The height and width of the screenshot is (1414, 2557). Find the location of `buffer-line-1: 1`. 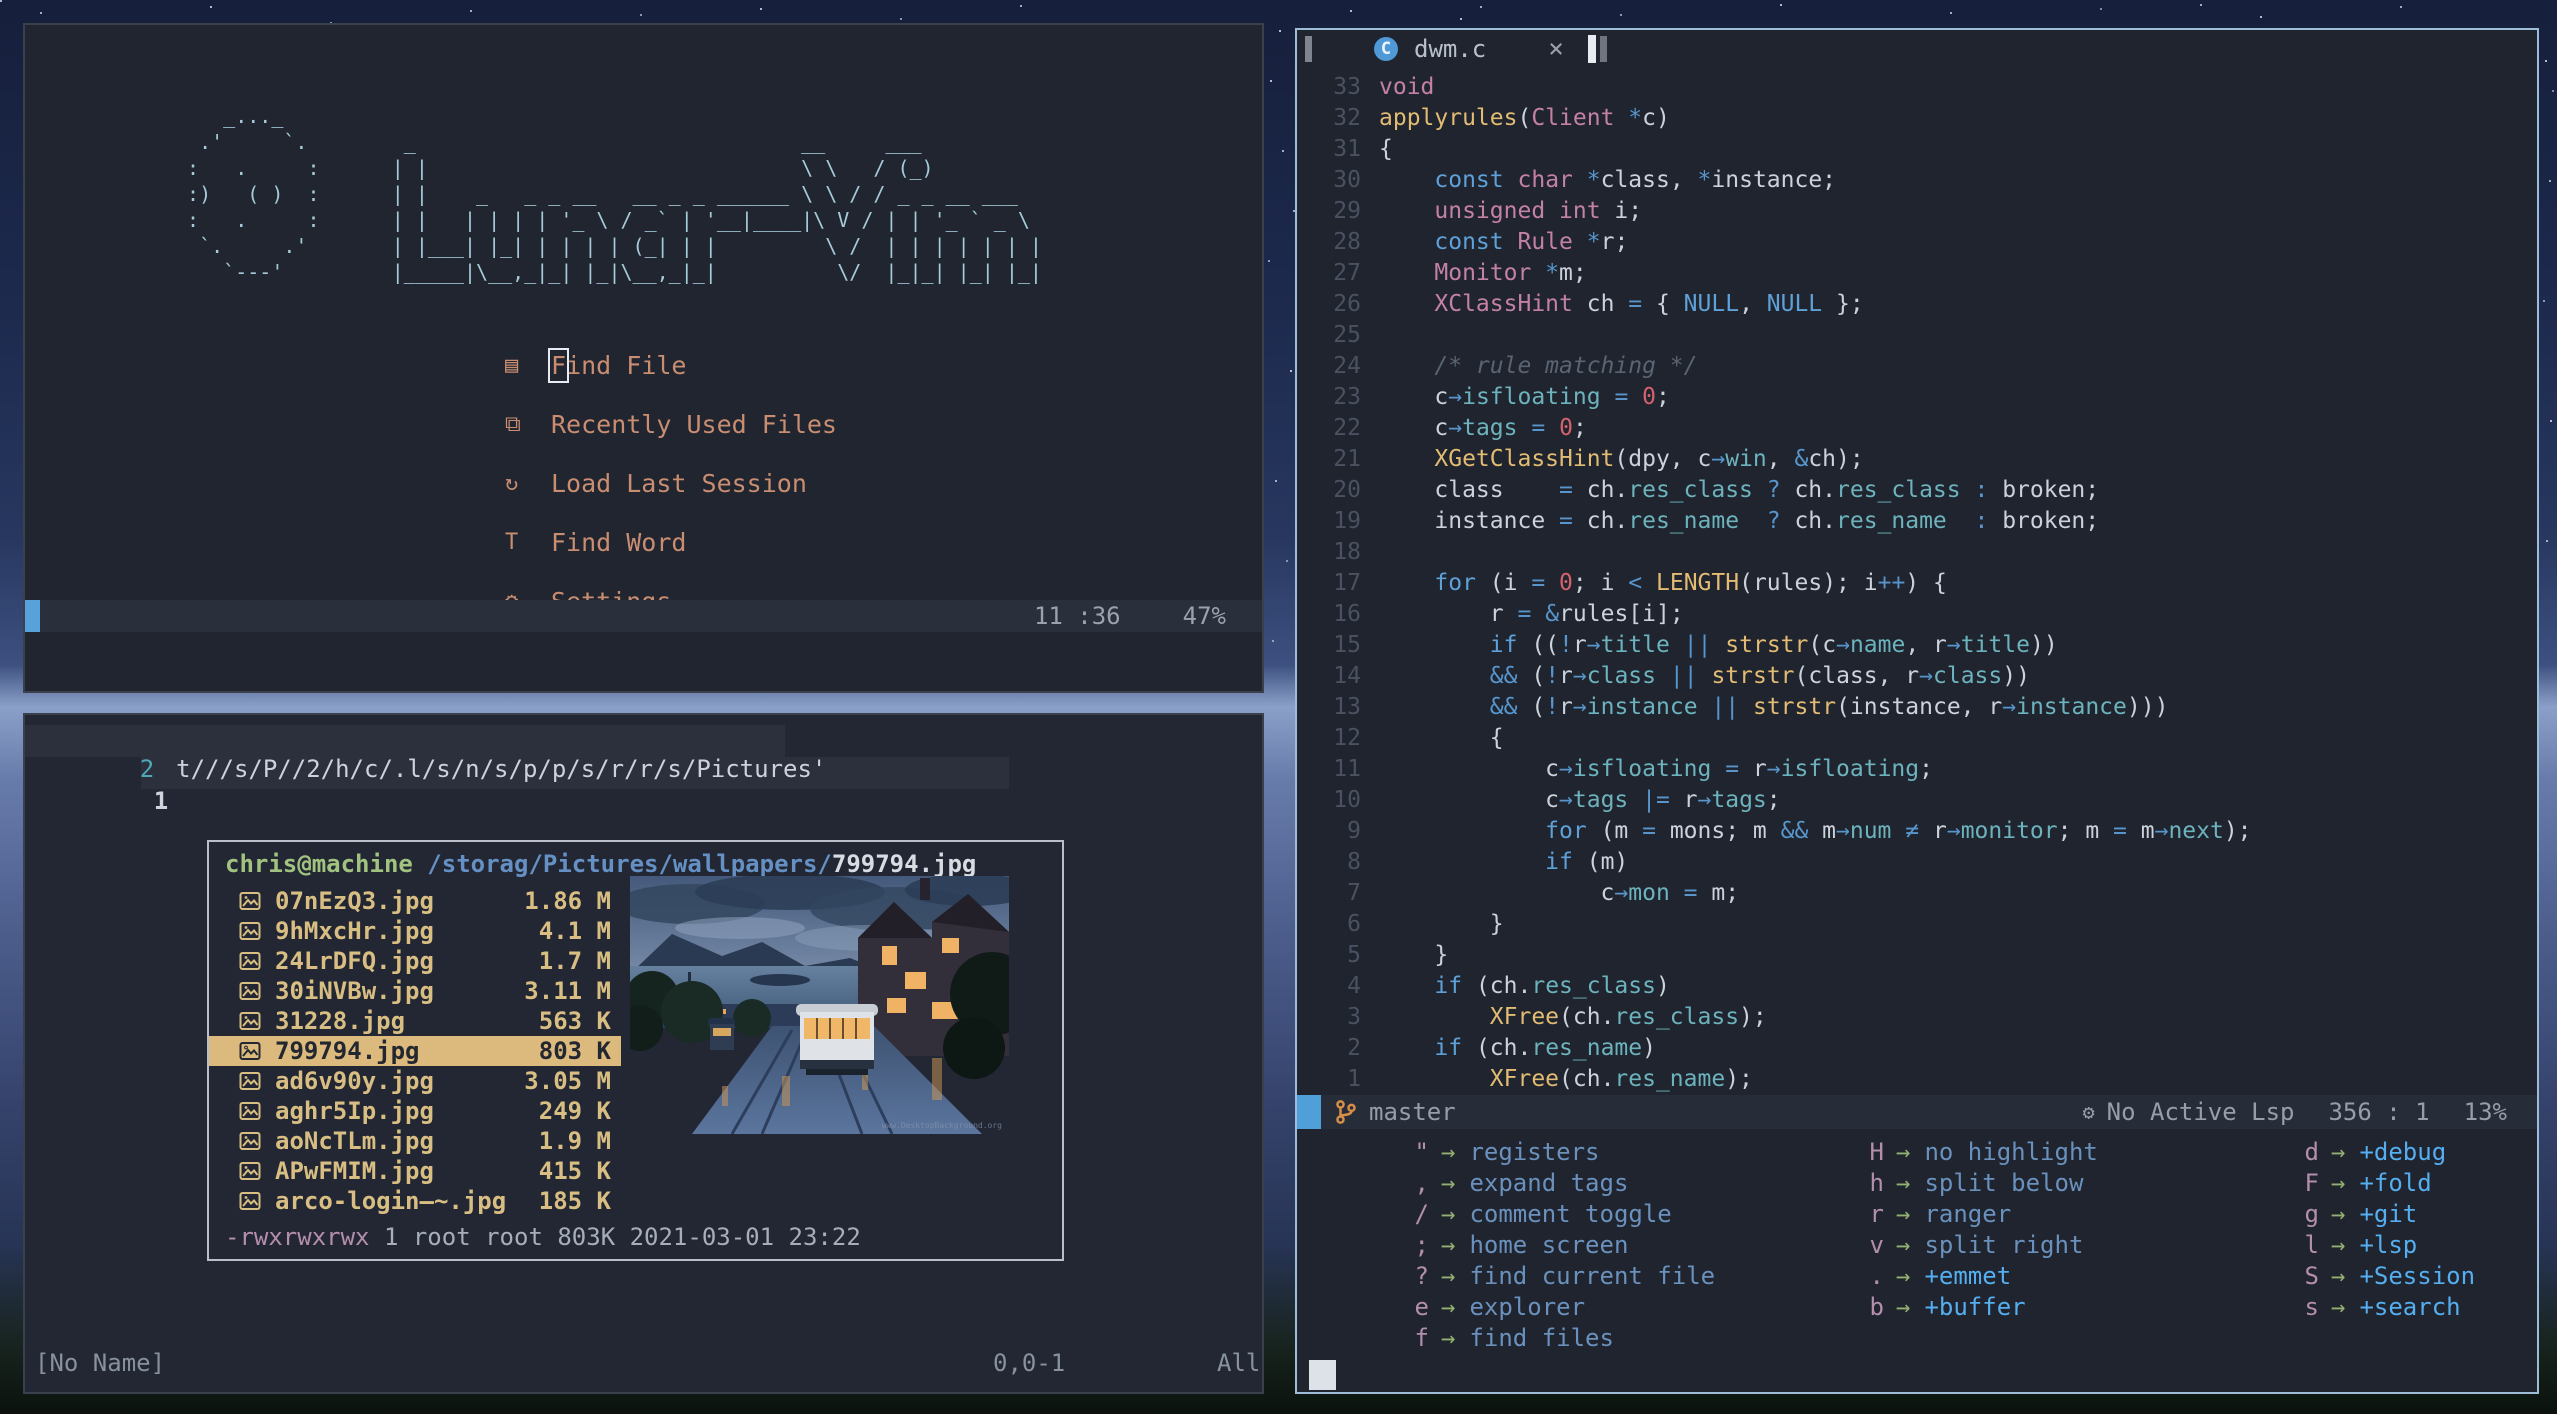

buffer-line-1: 1 is located at coordinates (117, 801).